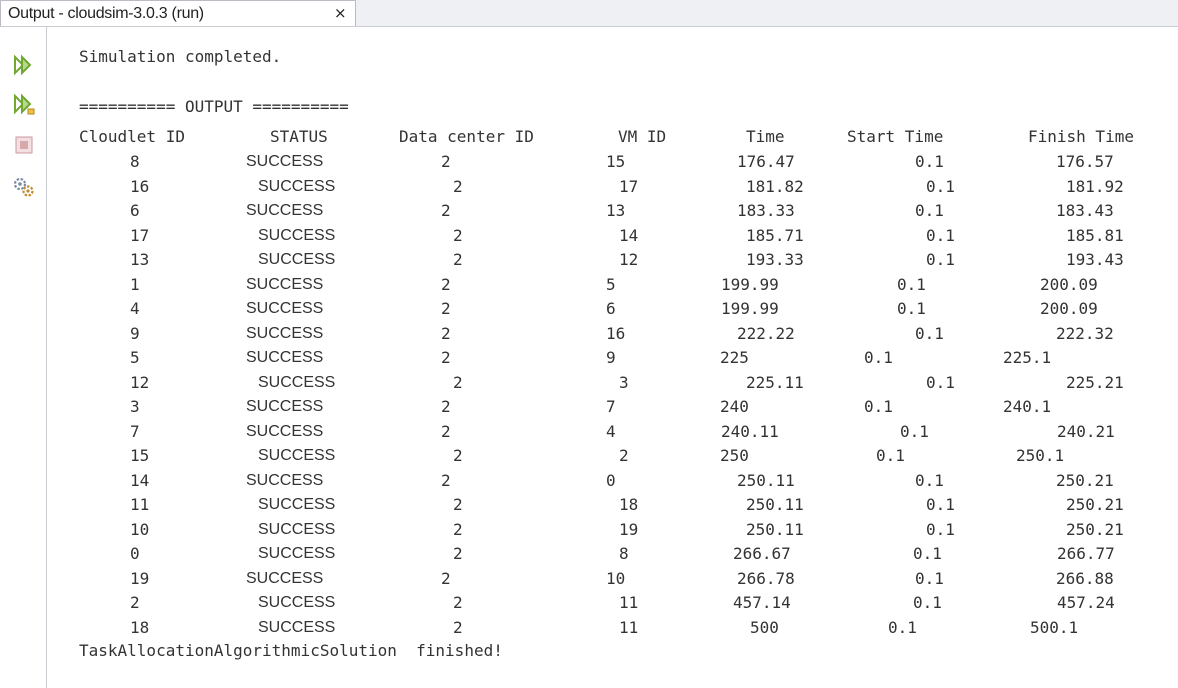 This screenshot has height=688, width=1178. What do you see at coordinates (589, 481) in the screenshot?
I see `table-row: 14 SUCCESS 2 0 250.11 0.1 250.21` at bounding box center [589, 481].